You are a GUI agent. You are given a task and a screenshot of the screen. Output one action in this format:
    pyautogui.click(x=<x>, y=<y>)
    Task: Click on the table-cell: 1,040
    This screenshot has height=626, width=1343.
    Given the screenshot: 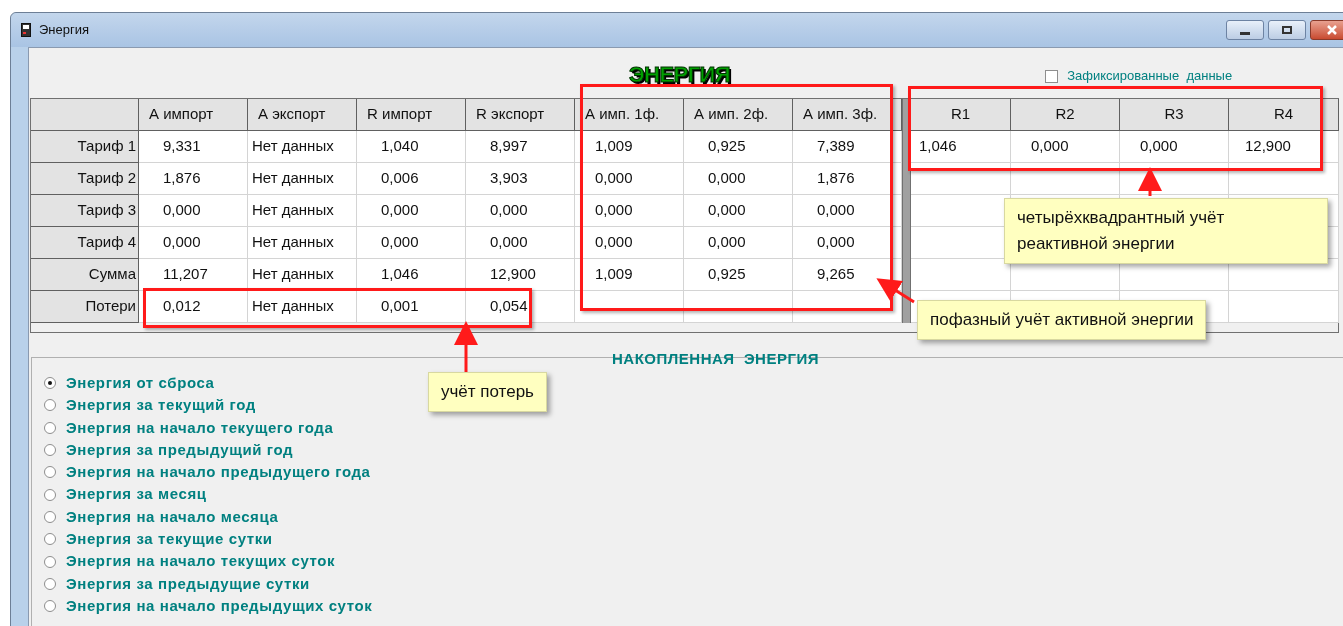 What is the action you would take?
    pyautogui.click(x=411, y=147)
    